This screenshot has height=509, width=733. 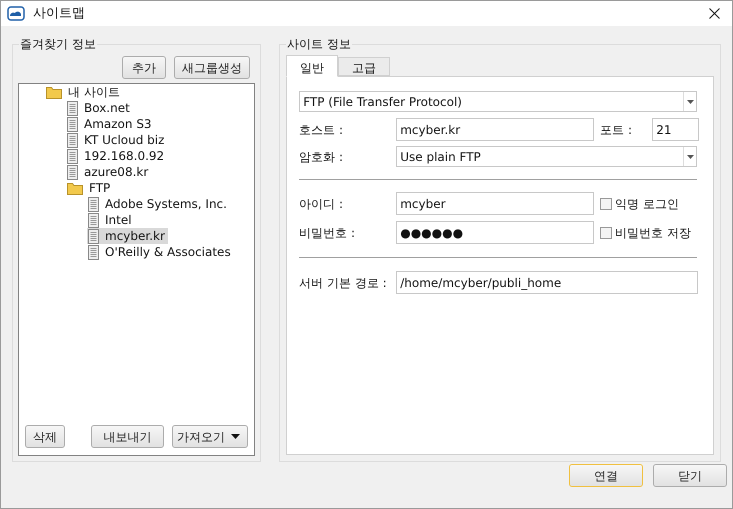 I want to click on group-title: 사이트 정보, so click(x=319, y=44).